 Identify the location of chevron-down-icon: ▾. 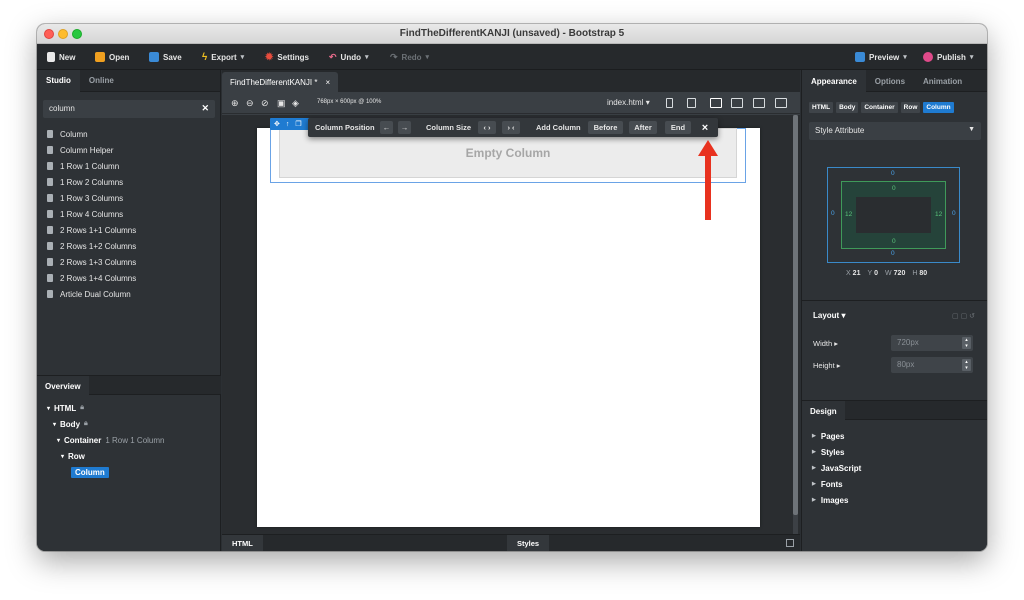
(242, 57).